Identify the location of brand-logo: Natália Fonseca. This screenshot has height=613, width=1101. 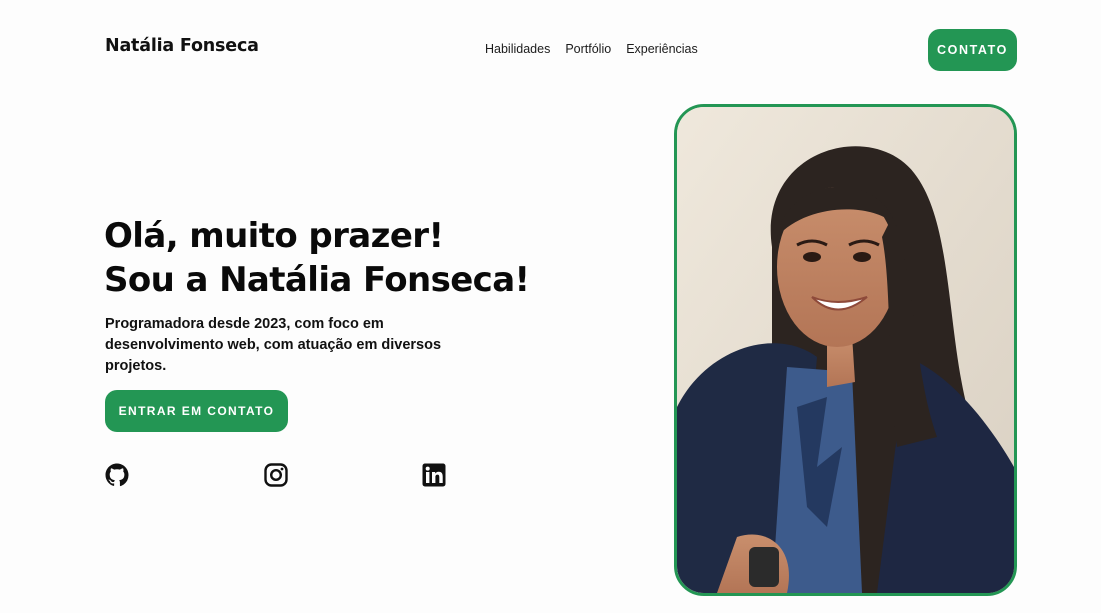
(182, 46).